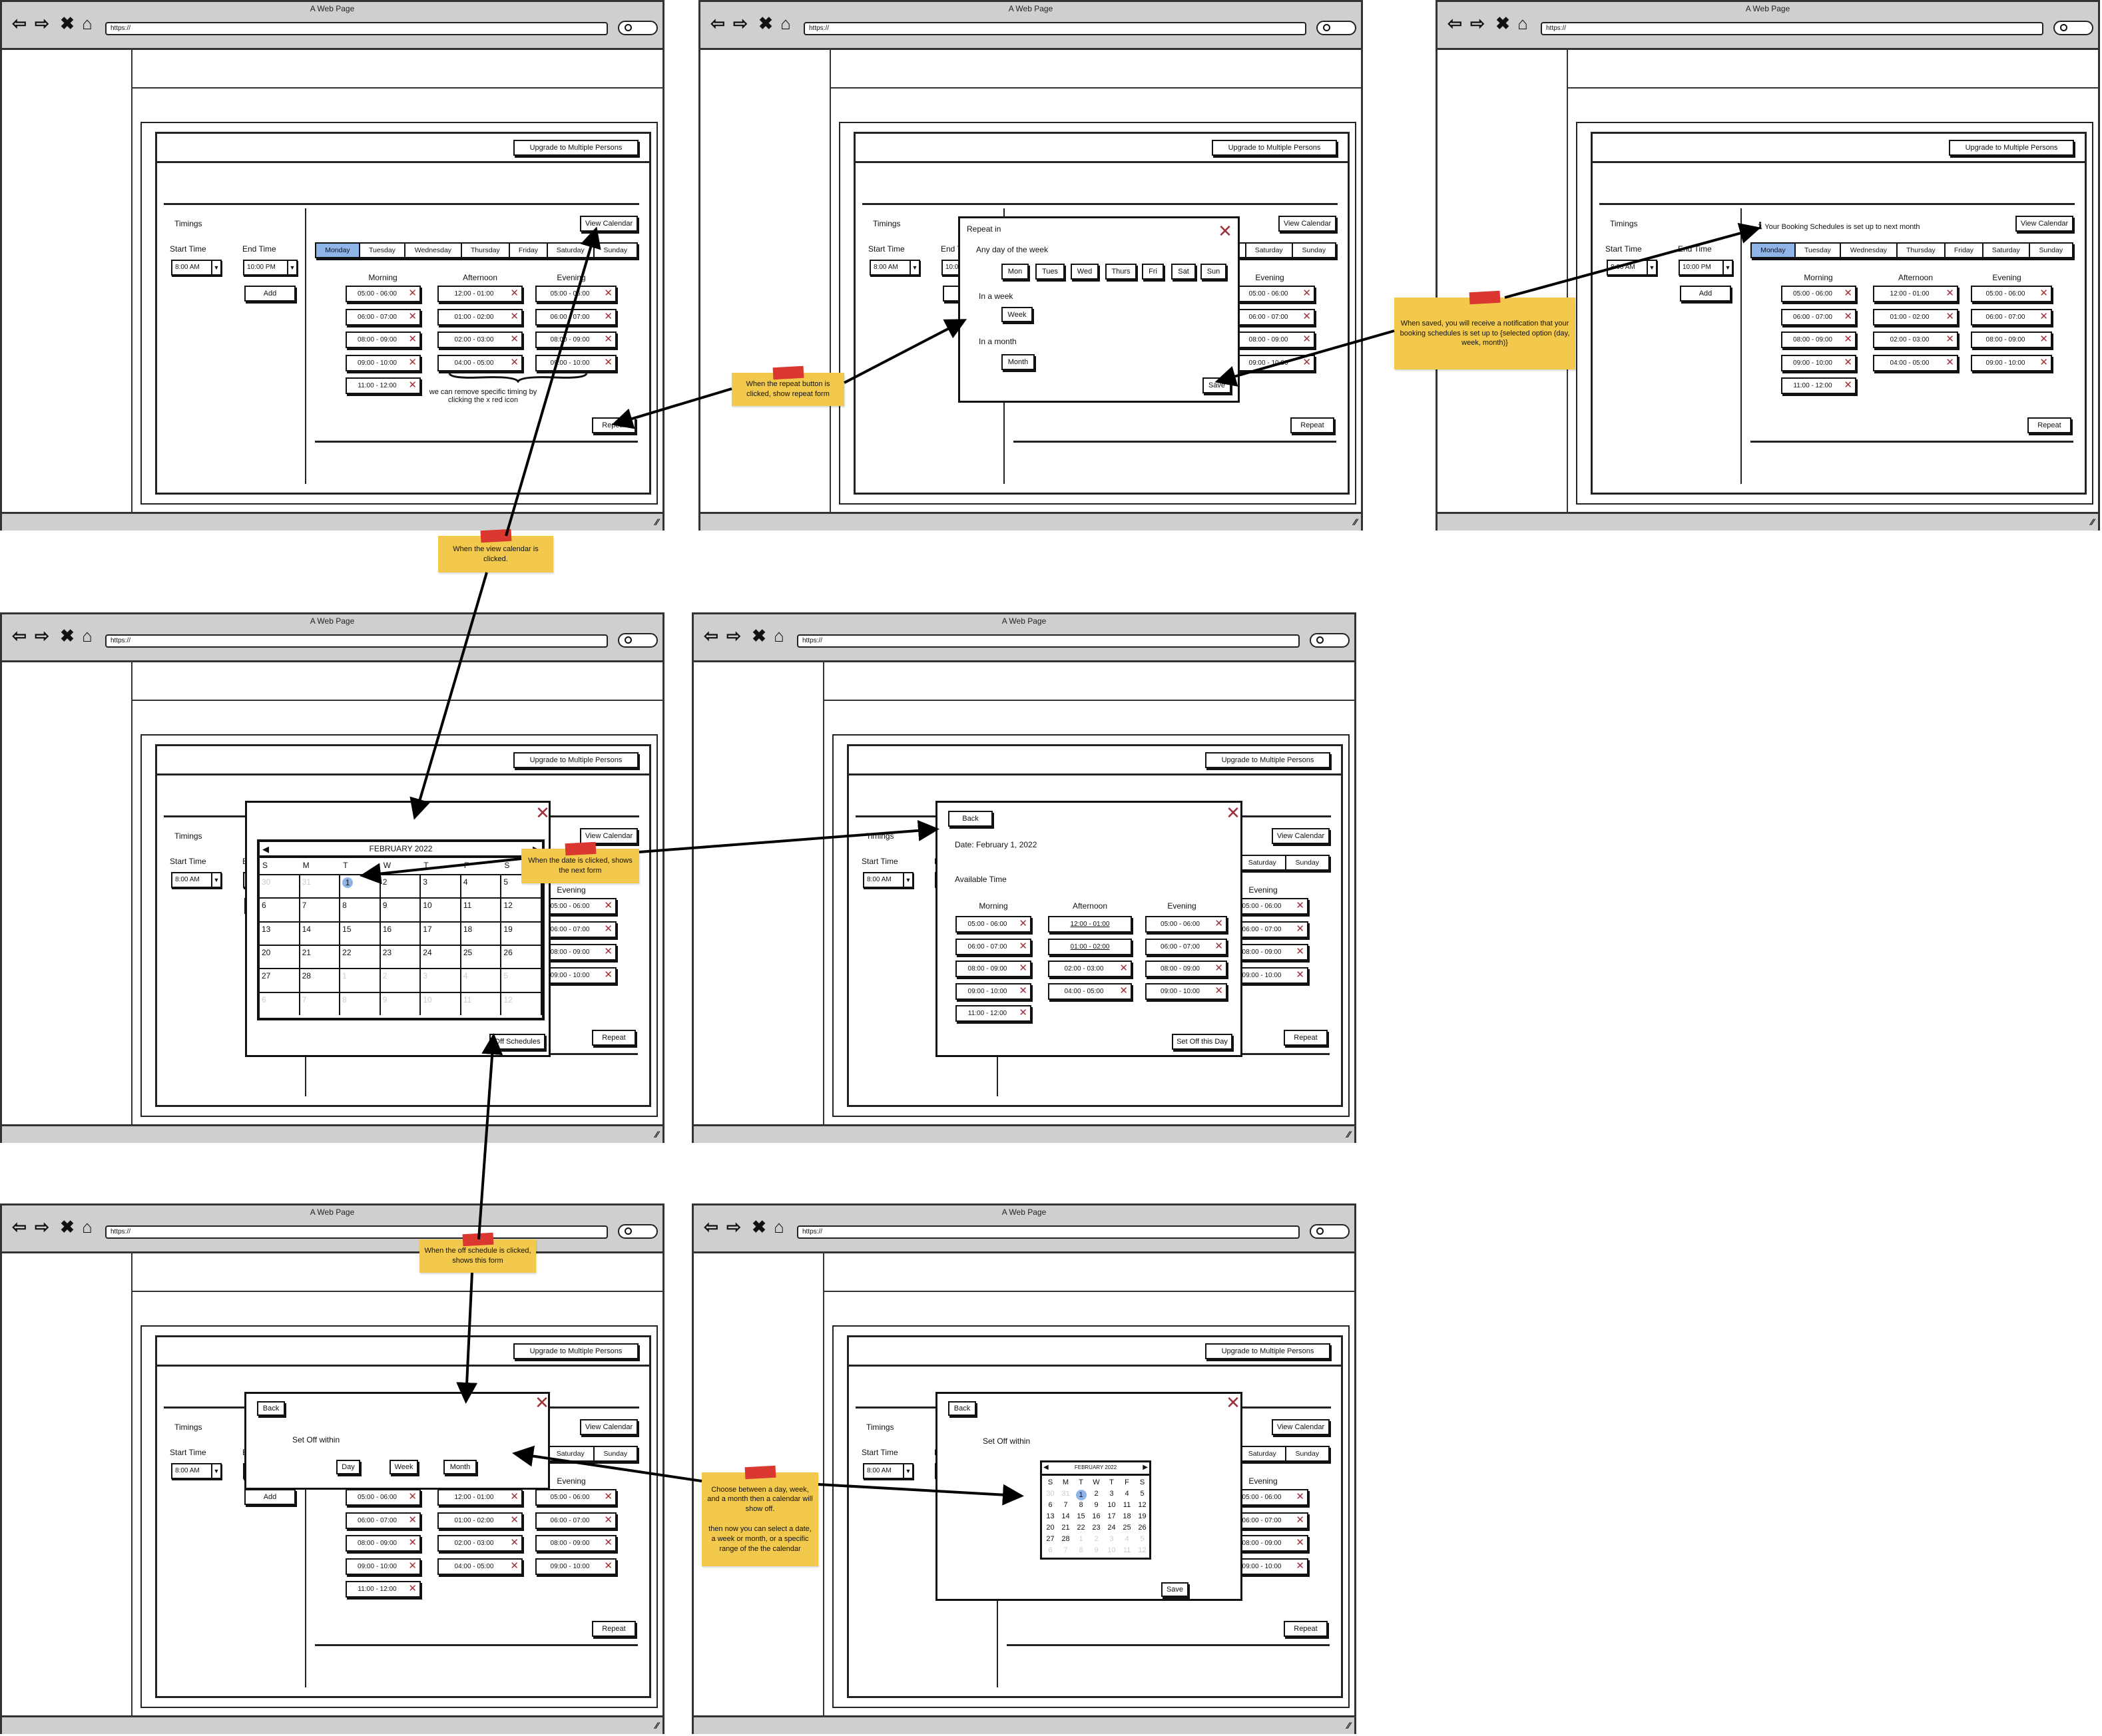 The width and height of the screenshot is (2102, 1736). I want to click on day-button-fri: Fri, so click(1153, 272).